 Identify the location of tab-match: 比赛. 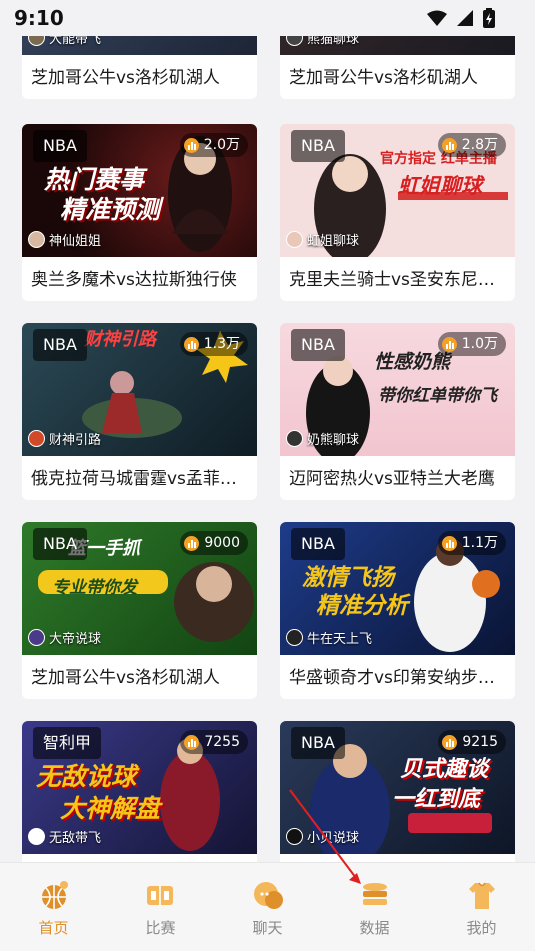
(160, 907).